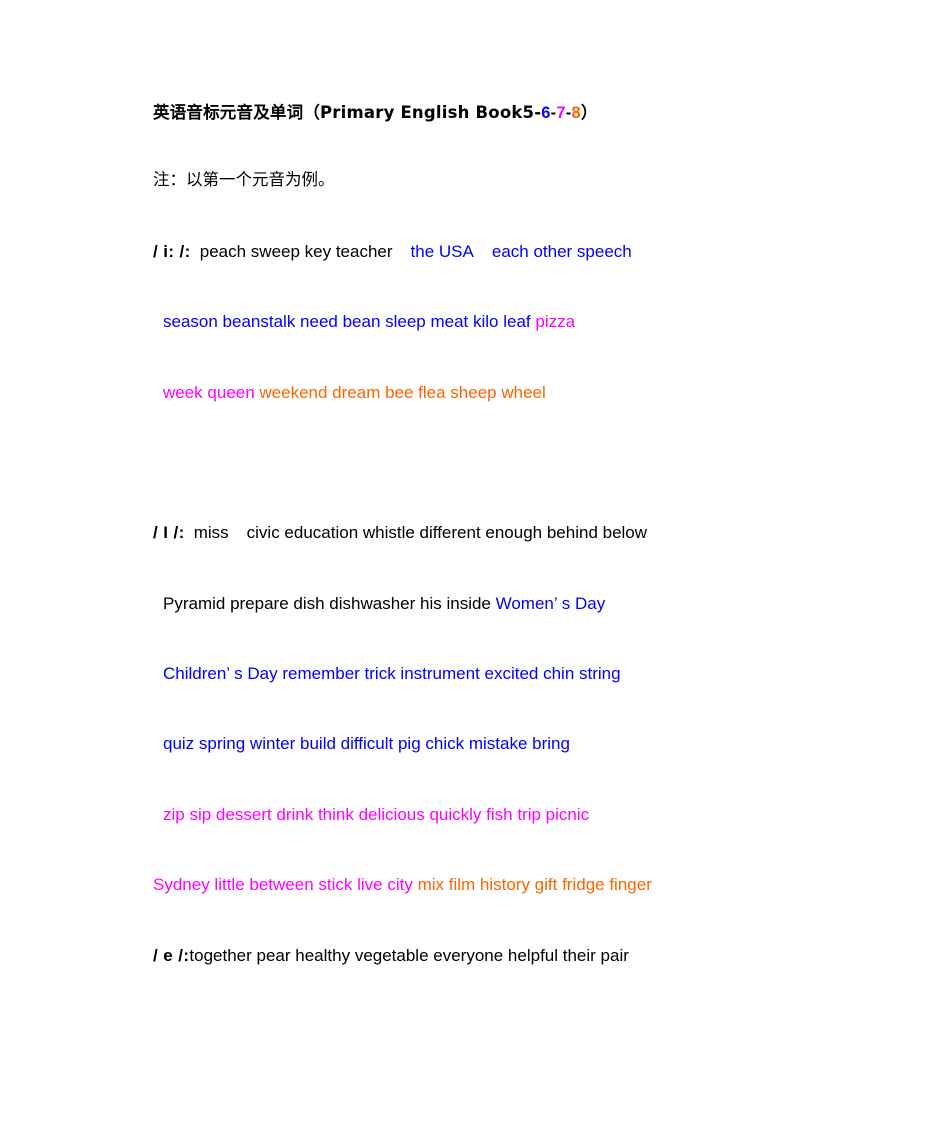  I want to click on ipa-symbol-e: / e /:, so click(171, 955).